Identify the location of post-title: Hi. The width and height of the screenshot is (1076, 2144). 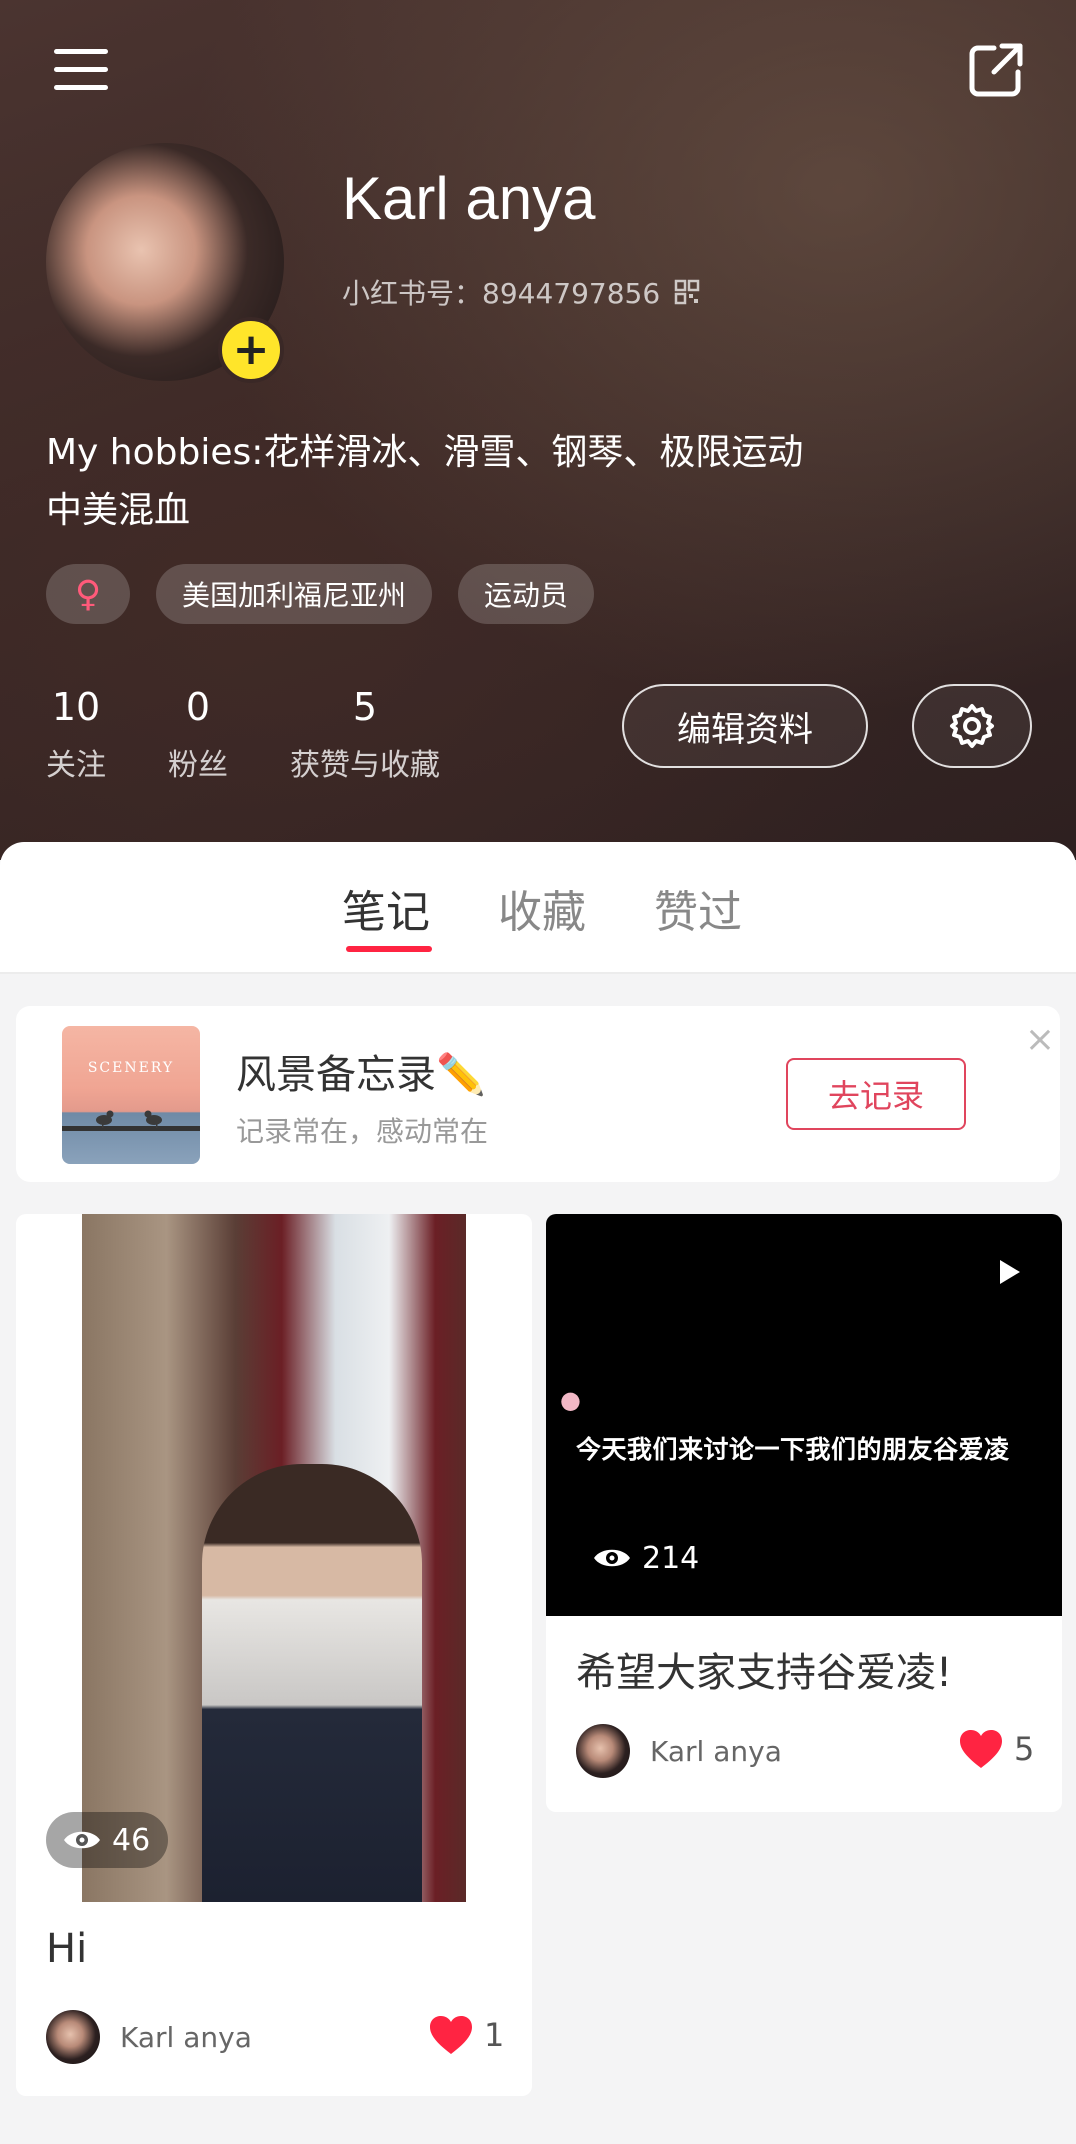
(67, 1949).